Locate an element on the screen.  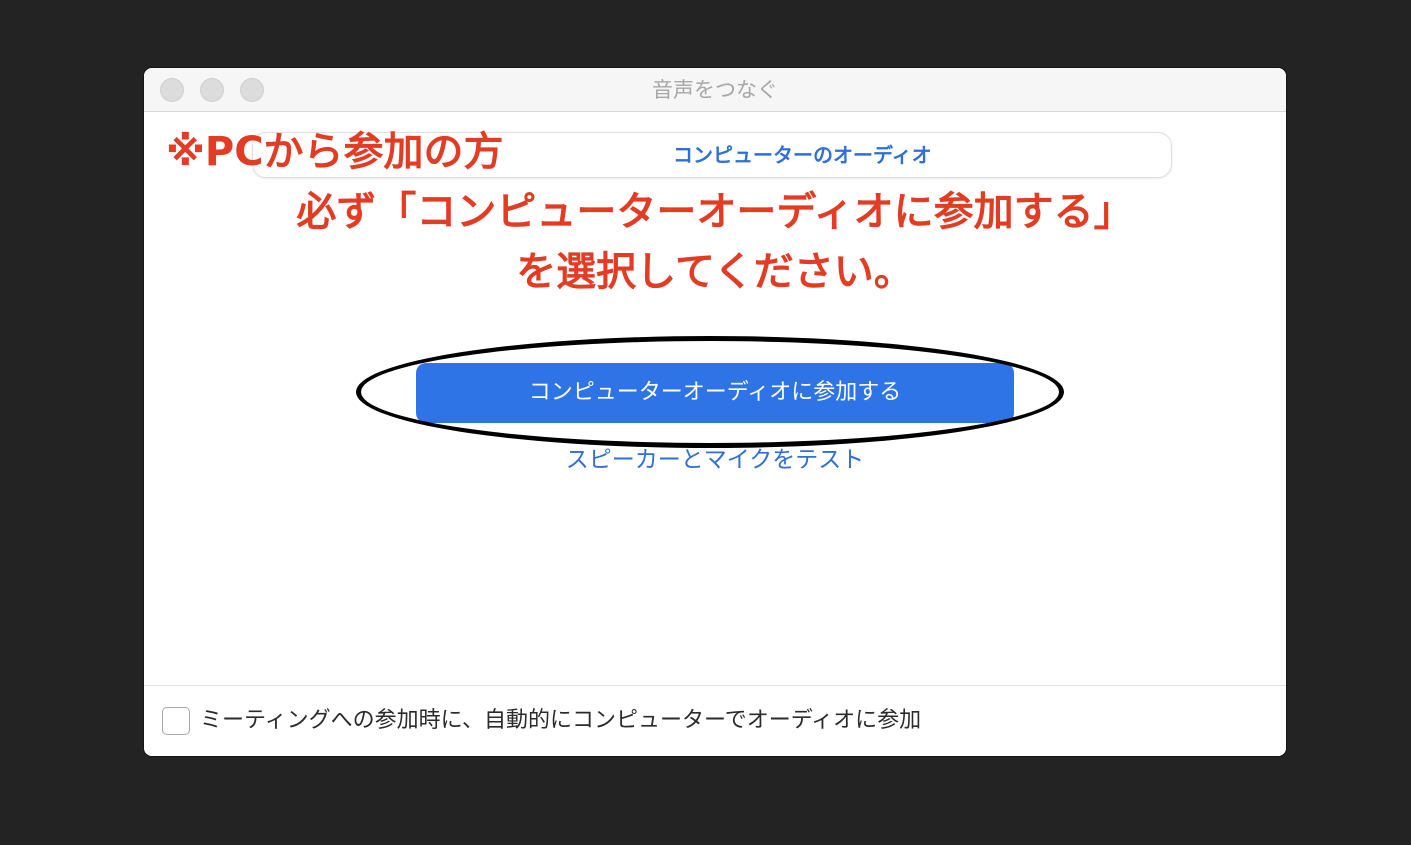
title-bar: 音声をつなぐ is located at coordinates (715, 90).